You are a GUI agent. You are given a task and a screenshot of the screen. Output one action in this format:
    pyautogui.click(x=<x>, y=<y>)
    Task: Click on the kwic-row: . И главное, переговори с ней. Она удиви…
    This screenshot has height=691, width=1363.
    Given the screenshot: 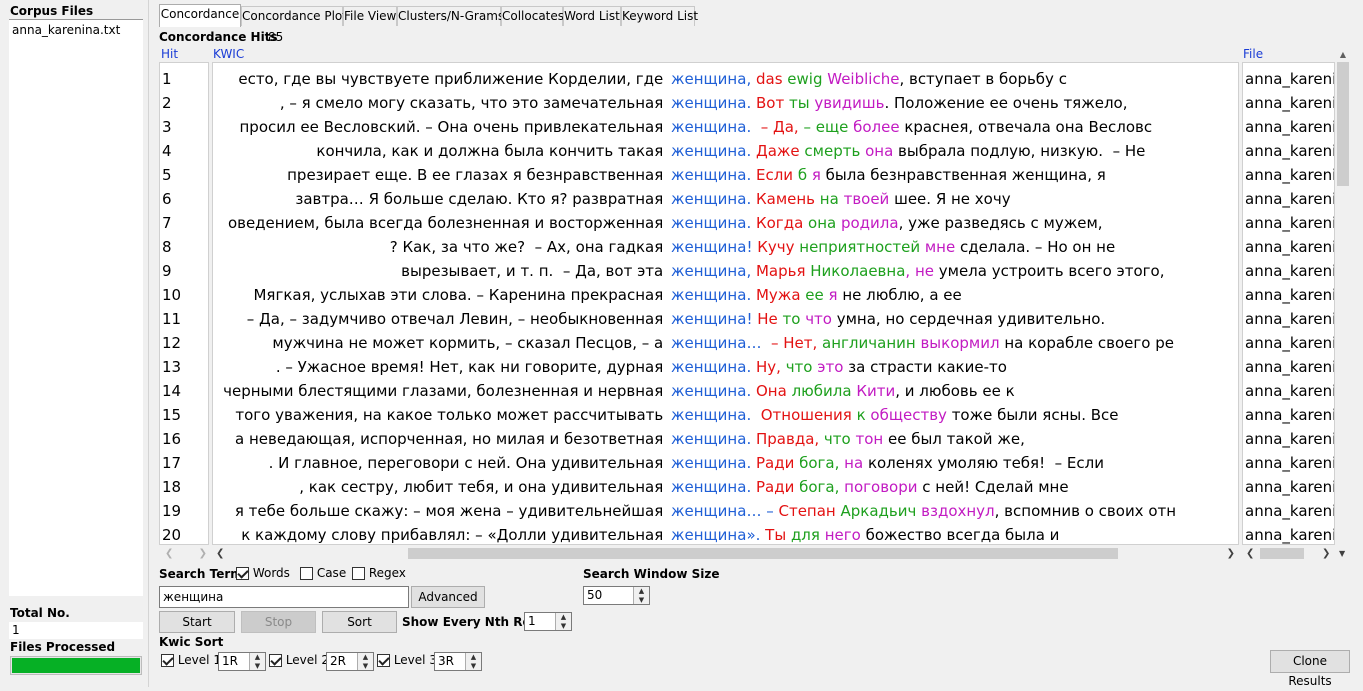 What is the action you would take?
    pyautogui.click(x=725, y=463)
    